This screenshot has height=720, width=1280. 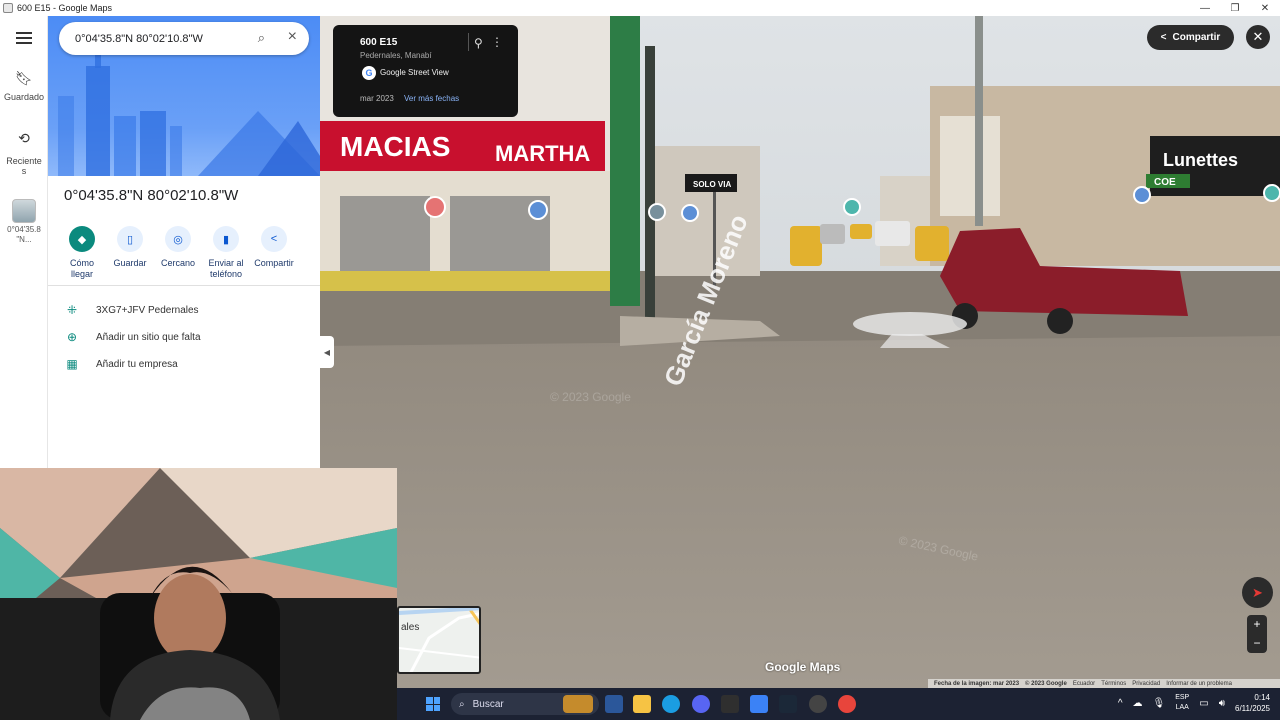 What do you see at coordinates (1182, 707) in the screenshot?
I see `keyboard-layout: LAA` at bounding box center [1182, 707].